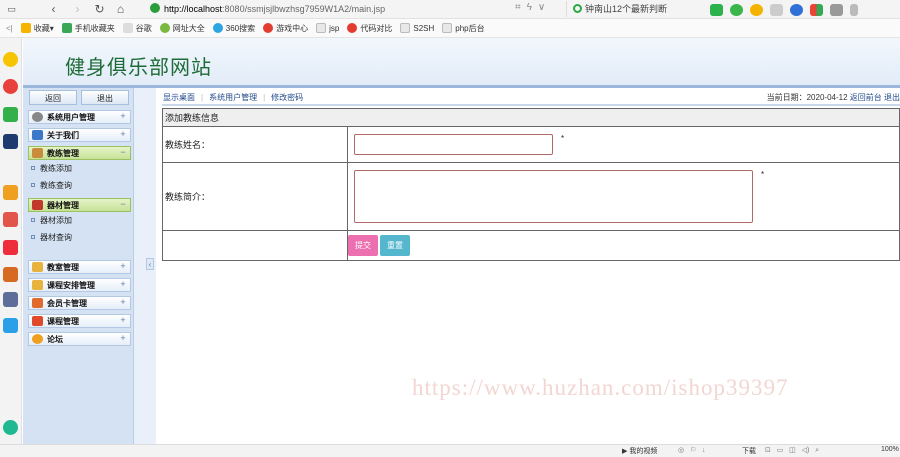  Describe the element at coordinates (53, 9) in the screenshot. I see `back-icon: ‹` at that location.